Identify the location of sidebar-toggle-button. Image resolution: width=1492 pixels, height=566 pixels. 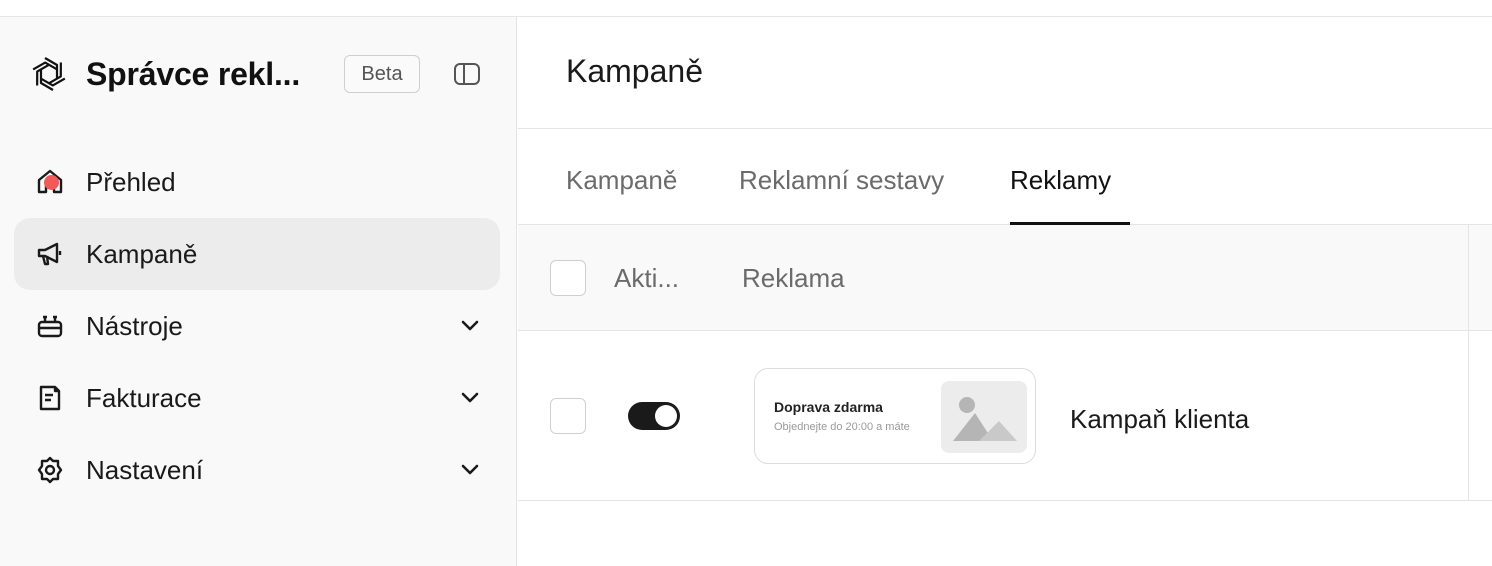
(467, 74).